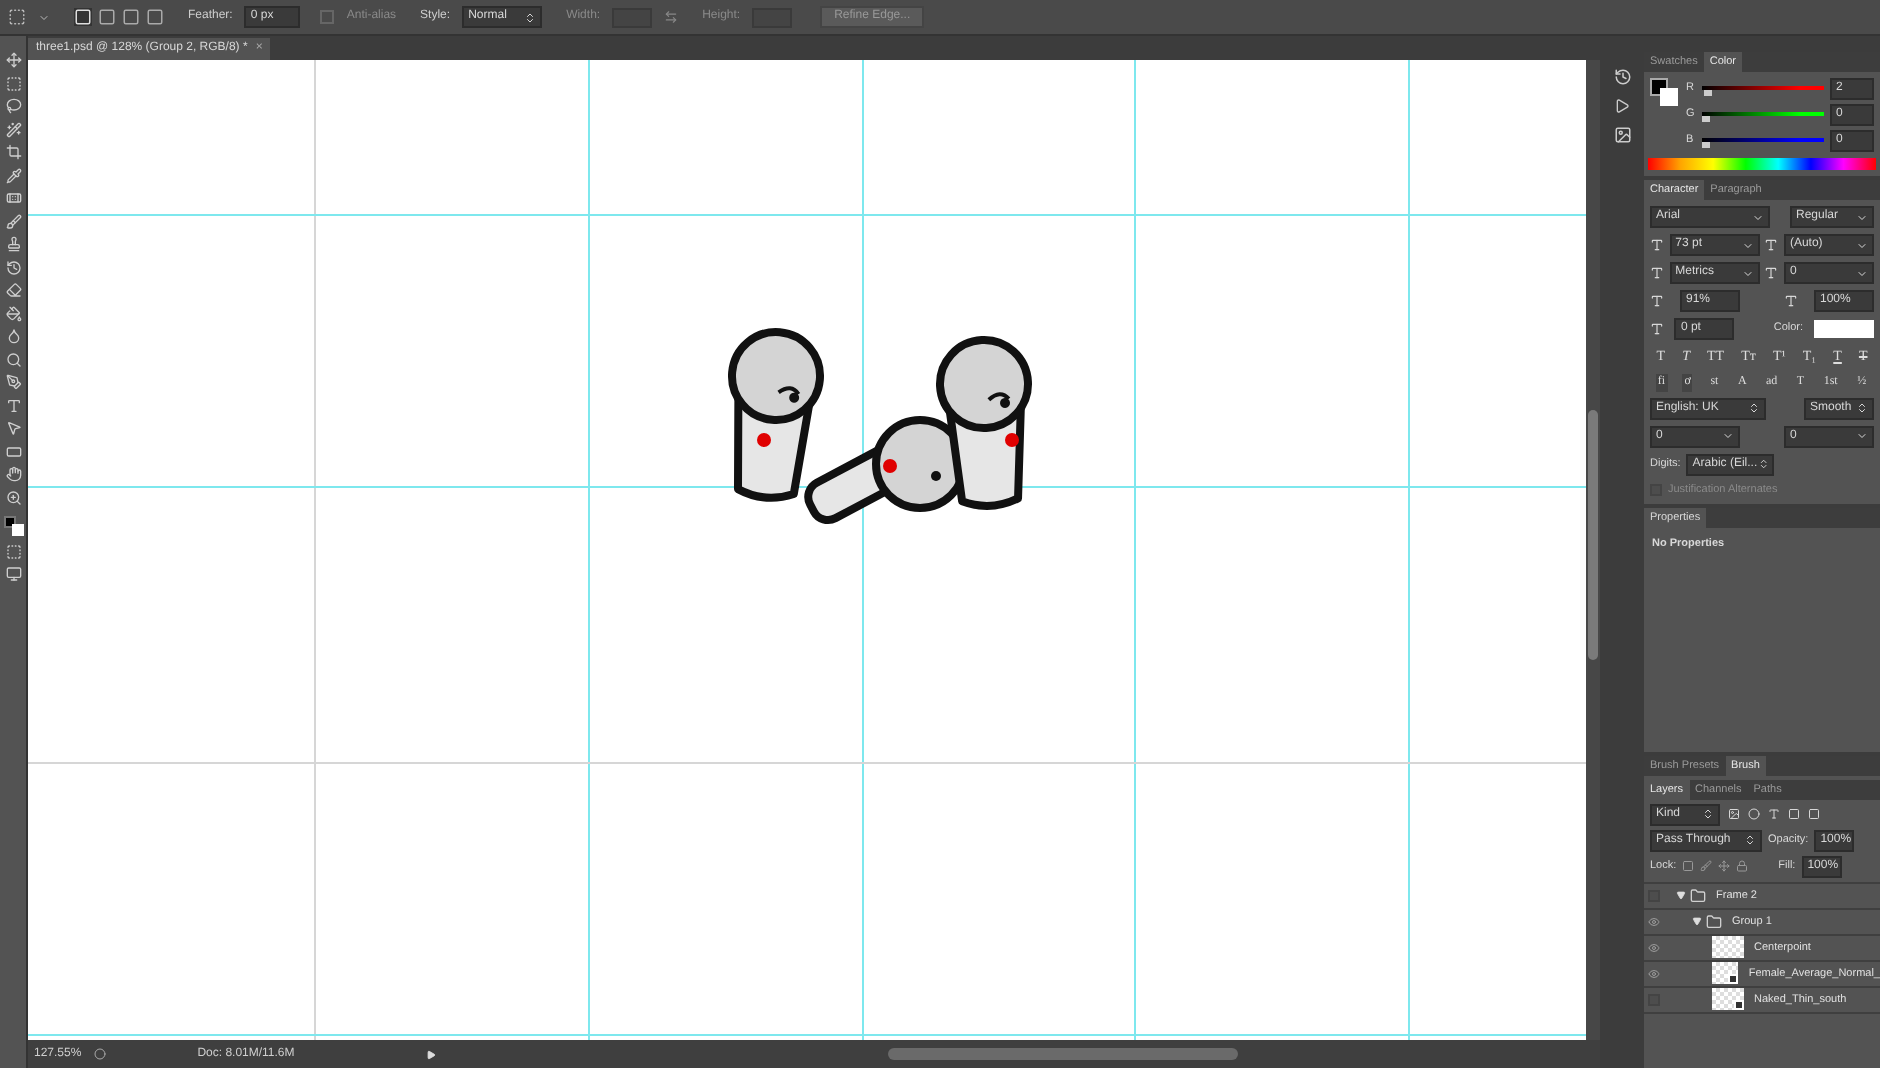 The width and height of the screenshot is (1880, 1068). I want to click on zoom-tool-icon, so click(13, 497).